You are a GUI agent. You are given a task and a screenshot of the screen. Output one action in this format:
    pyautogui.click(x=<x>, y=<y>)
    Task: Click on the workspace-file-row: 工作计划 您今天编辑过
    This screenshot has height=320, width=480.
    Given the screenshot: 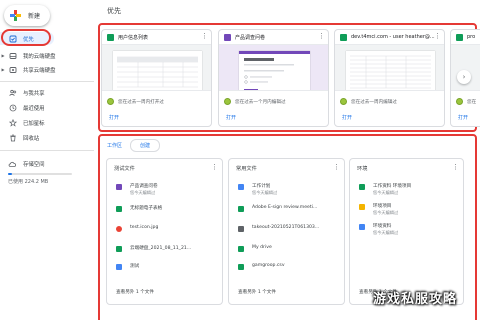 What is the action you would take?
    pyautogui.click(x=257, y=189)
    